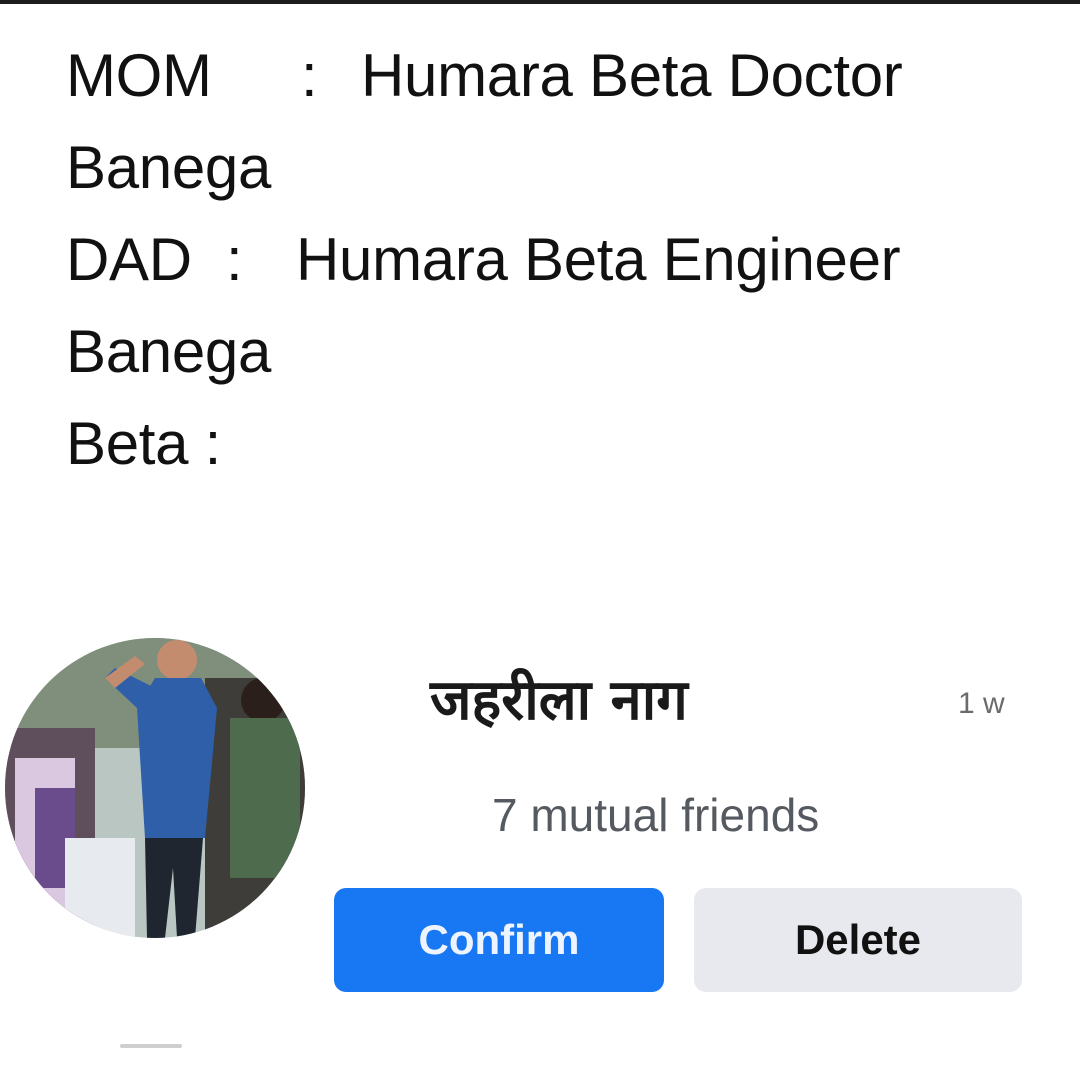 The width and height of the screenshot is (1080, 1080). Describe the element at coordinates (598, 259) in the screenshot. I see `dad-dialogue: Humara Beta Engineer` at that location.